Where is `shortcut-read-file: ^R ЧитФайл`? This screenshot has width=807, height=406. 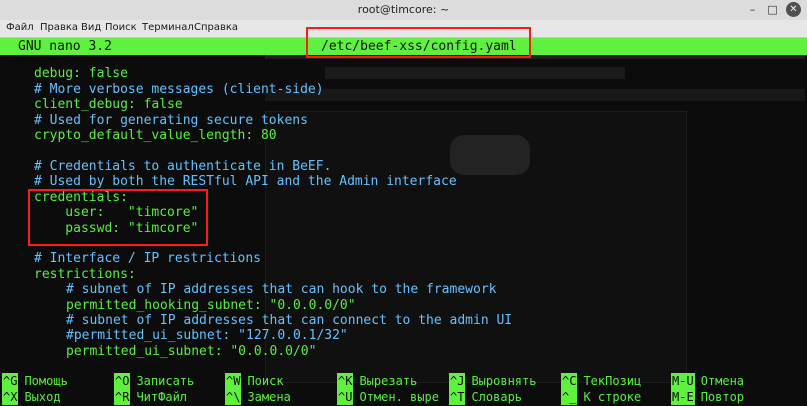 shortcut-read-file: ^R ЧитФайл is located at coordinates (150, 397).